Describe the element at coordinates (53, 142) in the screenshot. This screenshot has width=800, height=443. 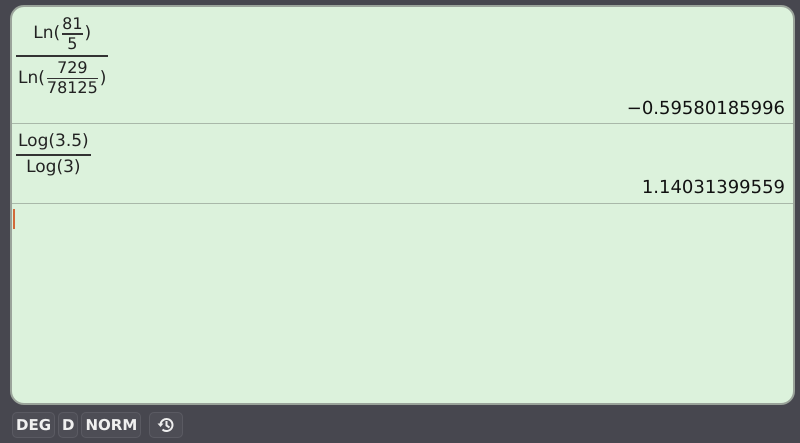
I see `expression-text: Log(3.5)` at that location.